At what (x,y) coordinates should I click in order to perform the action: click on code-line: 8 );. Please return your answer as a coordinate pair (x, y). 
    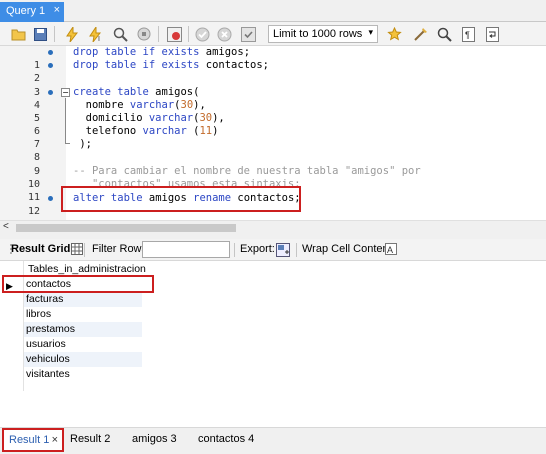
    Looking at the image, I should click on (62, 150).